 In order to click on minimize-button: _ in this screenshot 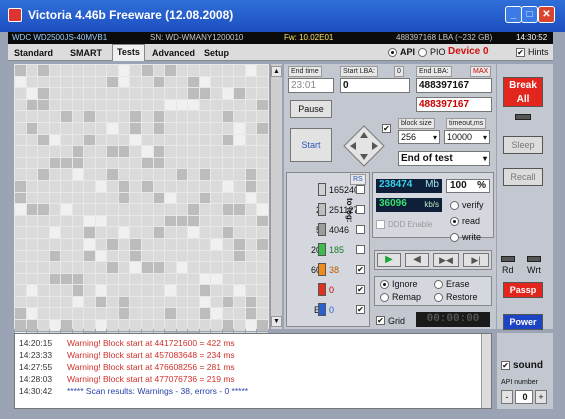, I will do `click(513, 14)`.